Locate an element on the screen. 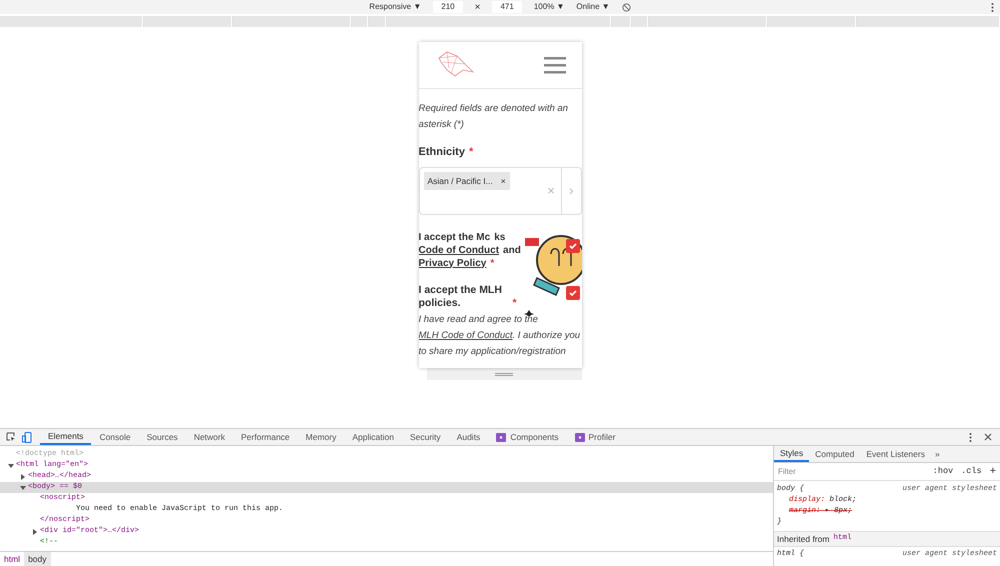 This screenshot has height=566, width=1000. devtools-tab: Memory is located at coordinates (321, 437).